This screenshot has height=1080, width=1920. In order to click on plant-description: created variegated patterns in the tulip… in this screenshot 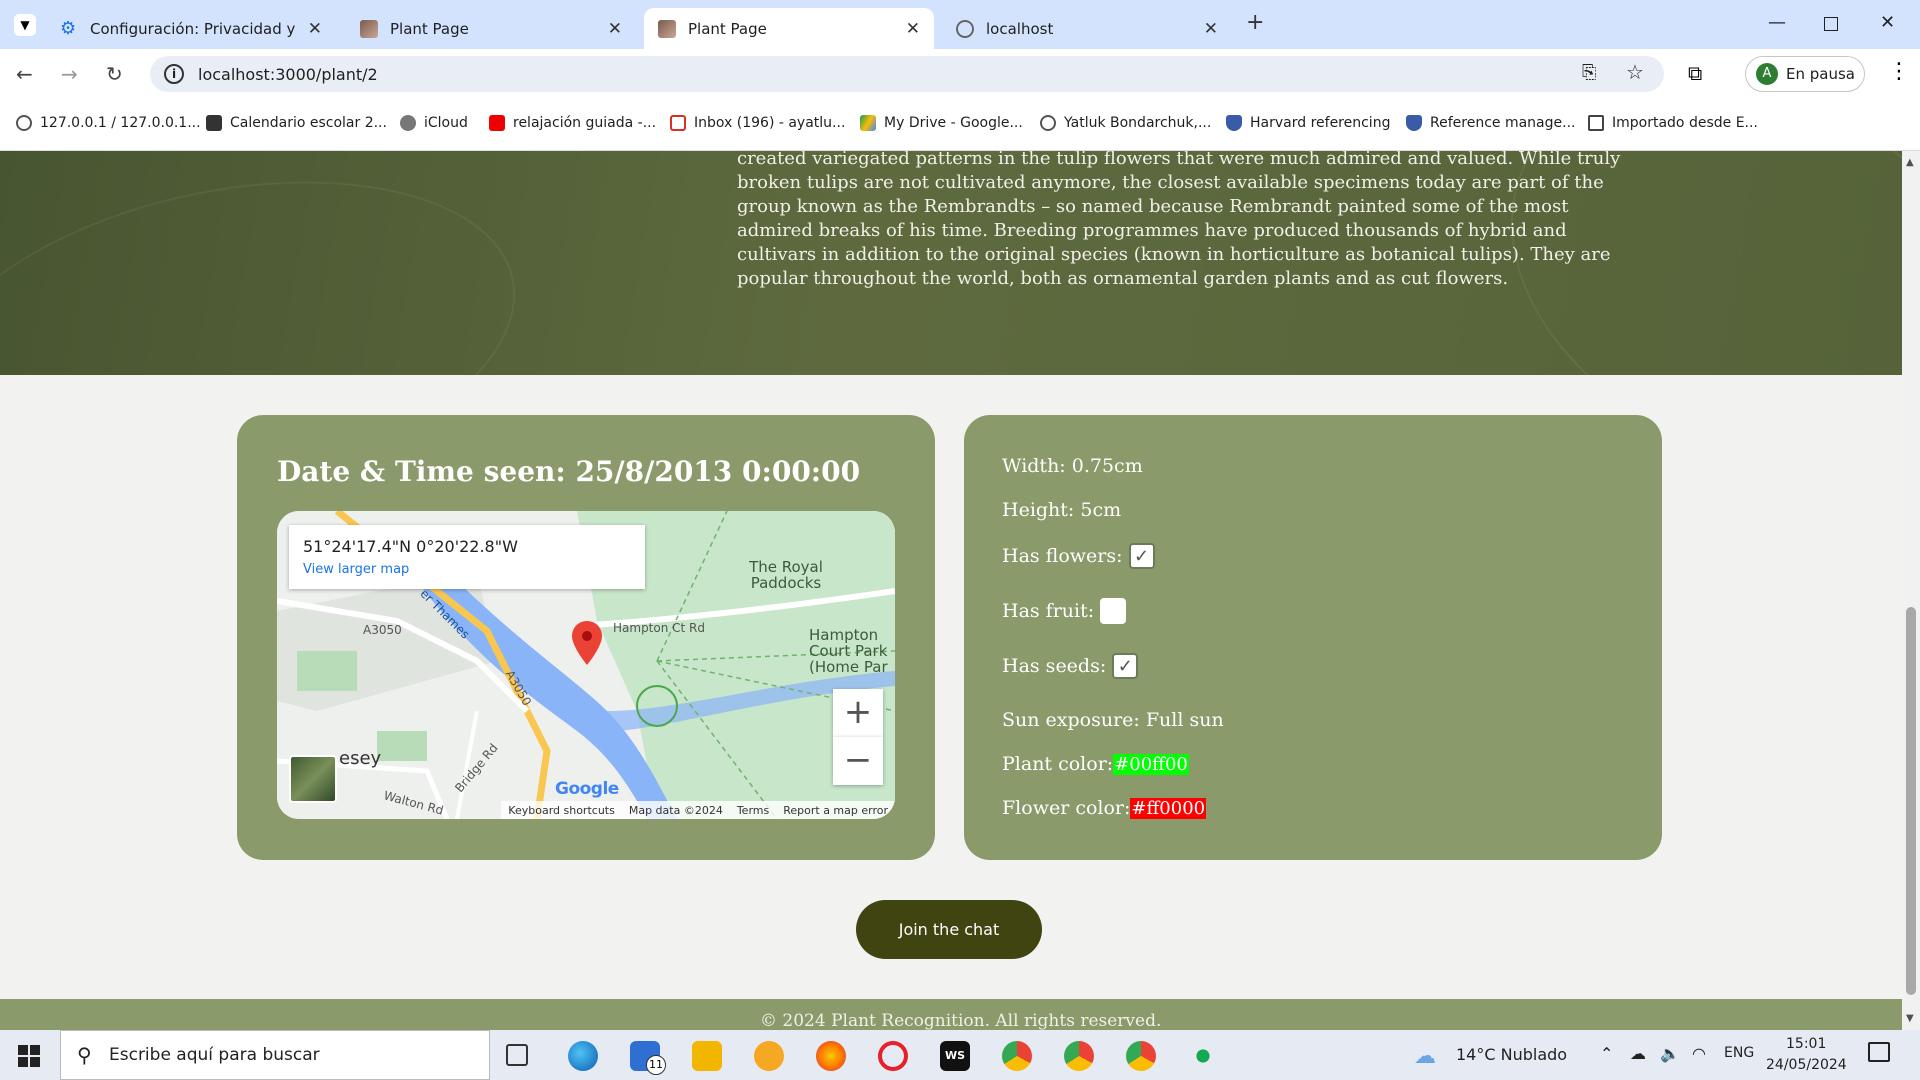, I will do `click(1179, 220)`.